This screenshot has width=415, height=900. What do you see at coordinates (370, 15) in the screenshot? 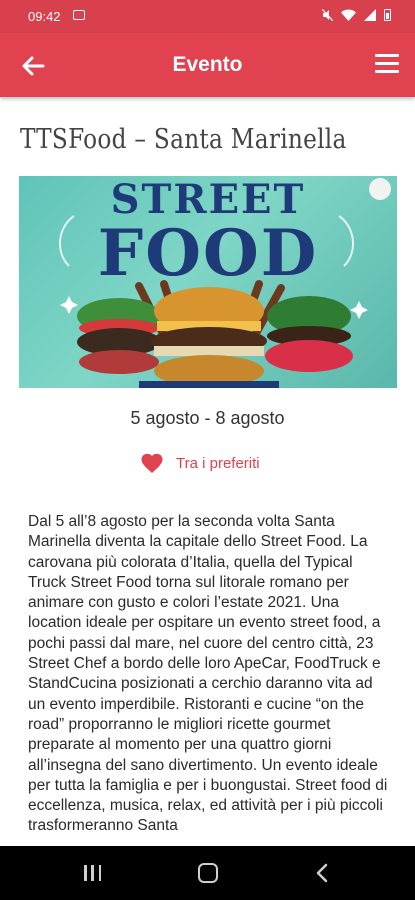
I see `signal-icon` at bounding box center [370, 15].